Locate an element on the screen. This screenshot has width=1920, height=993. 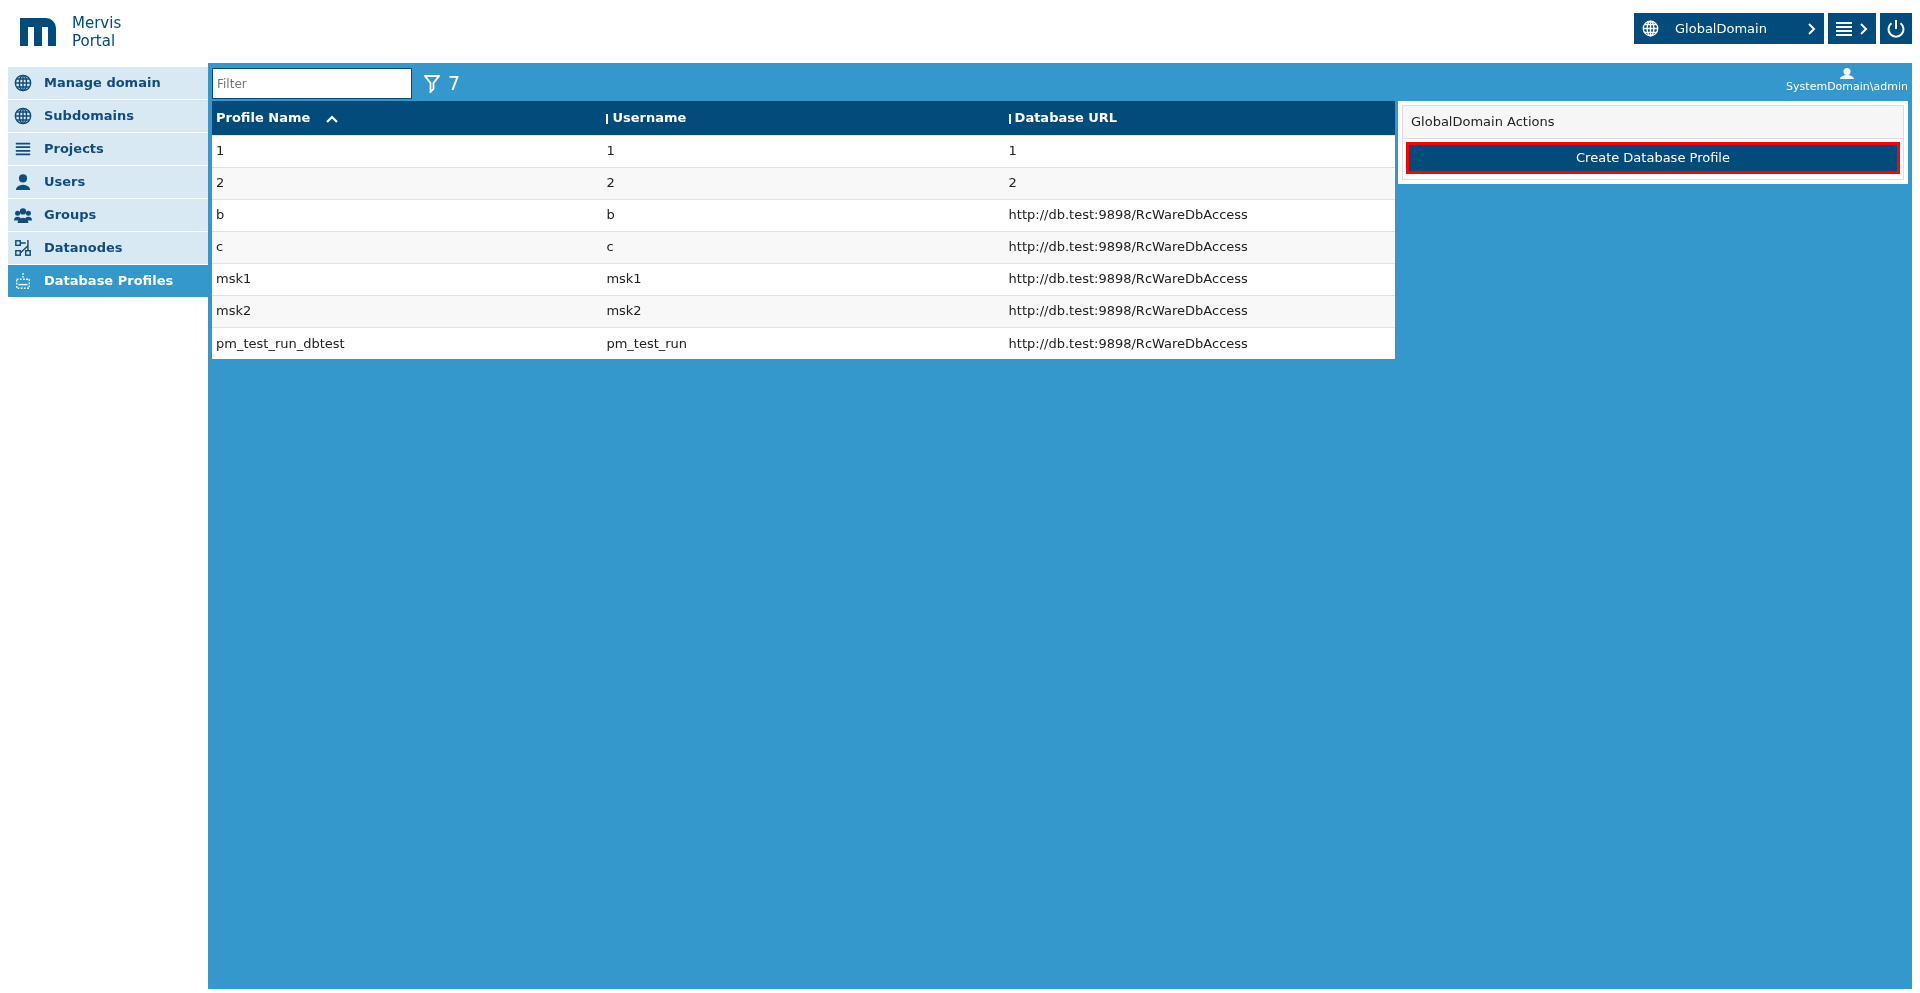
create-profile-button: Create Database Profile is located at coordinates (1653, 157).